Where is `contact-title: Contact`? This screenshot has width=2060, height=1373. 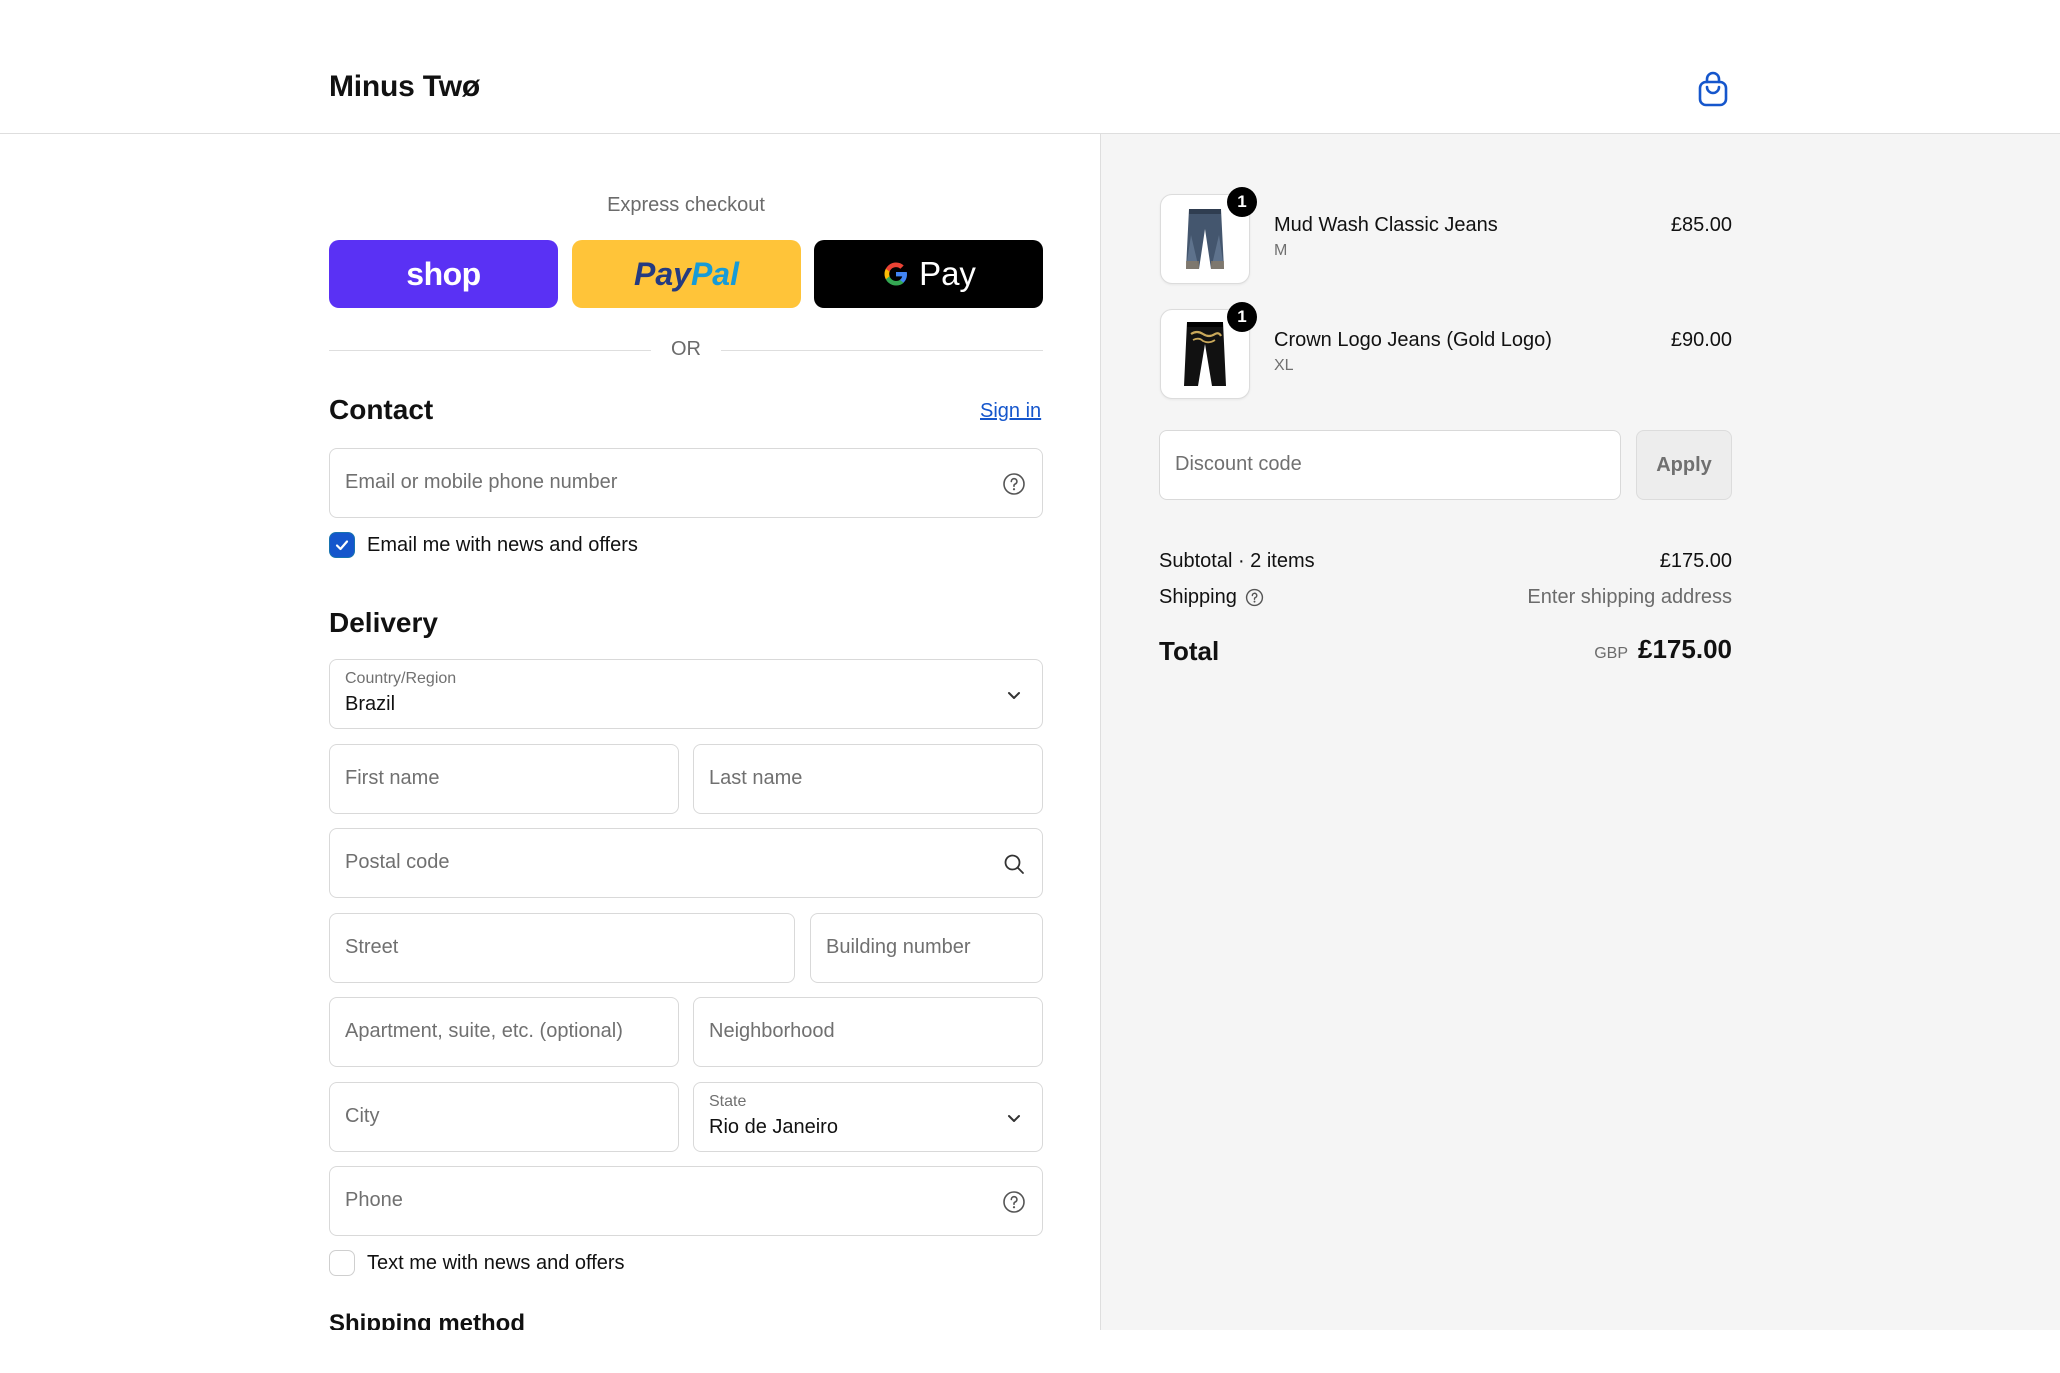
contact-title: Contact is located at coordinates (381, 409).